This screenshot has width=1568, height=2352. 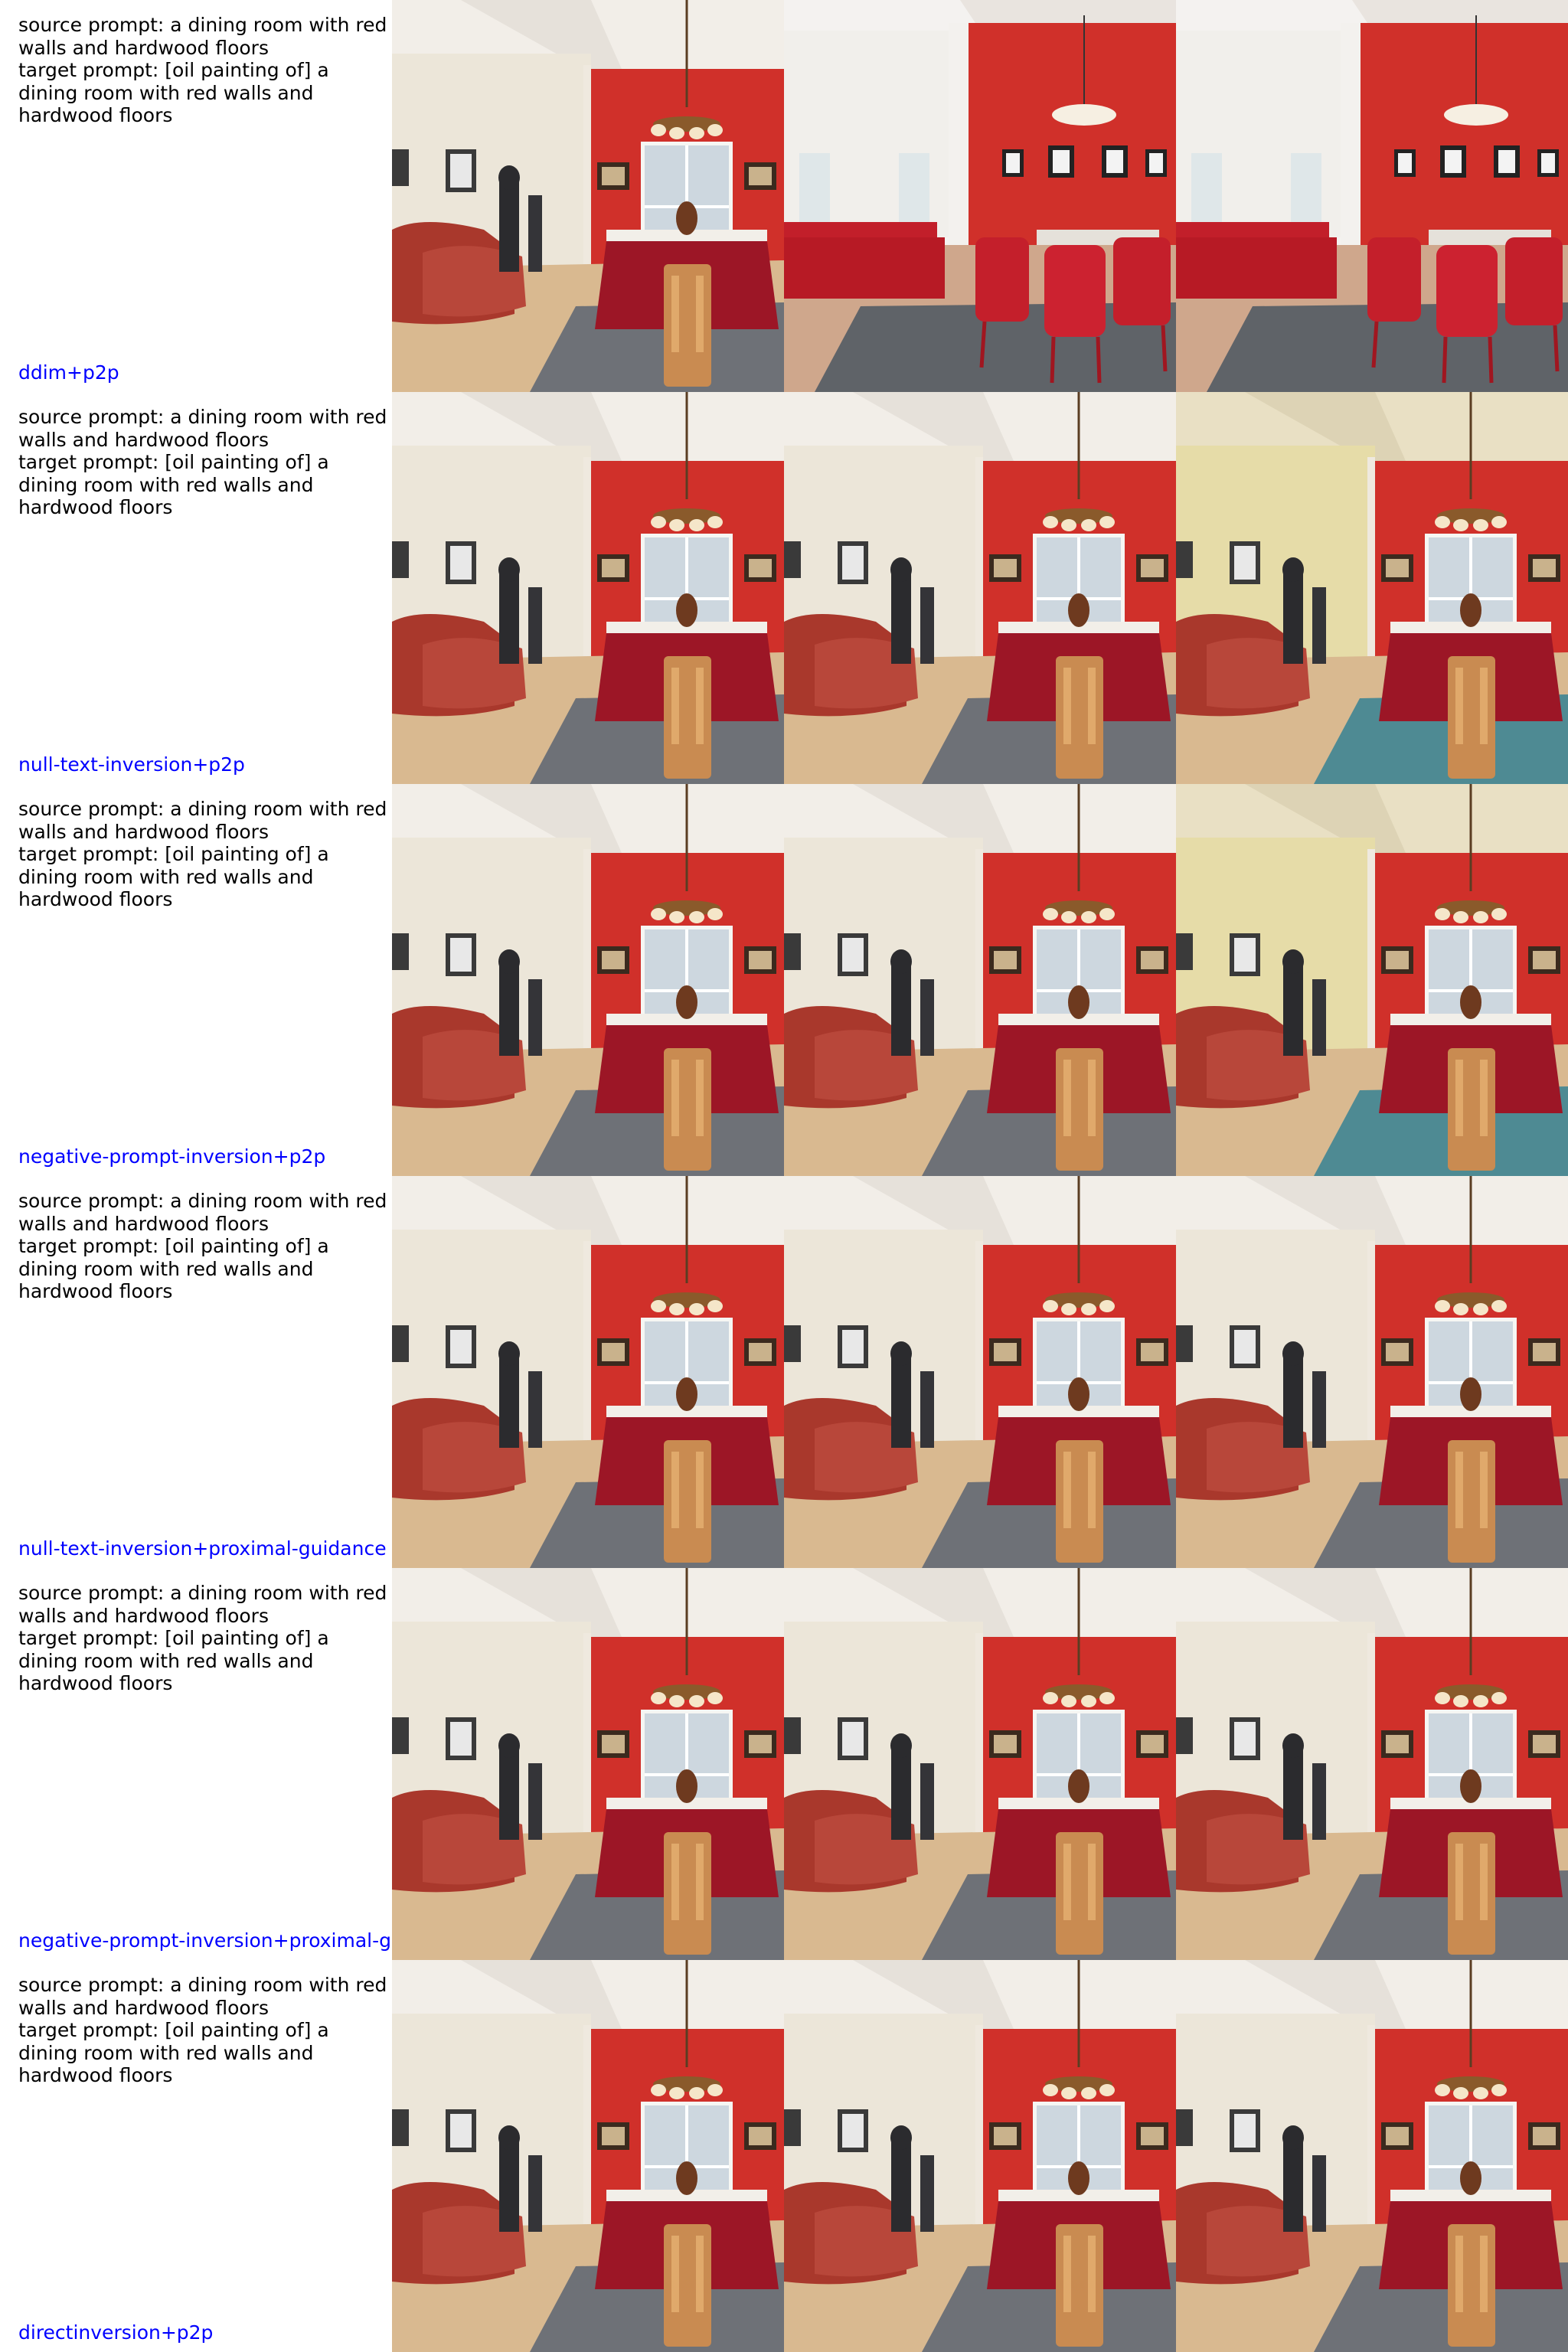 What do you see at coordinates (202, 1548) in the screenshot?
I see `method-label: null-text-inversion+proximal-guidance` at bounding box center [202, 1548].